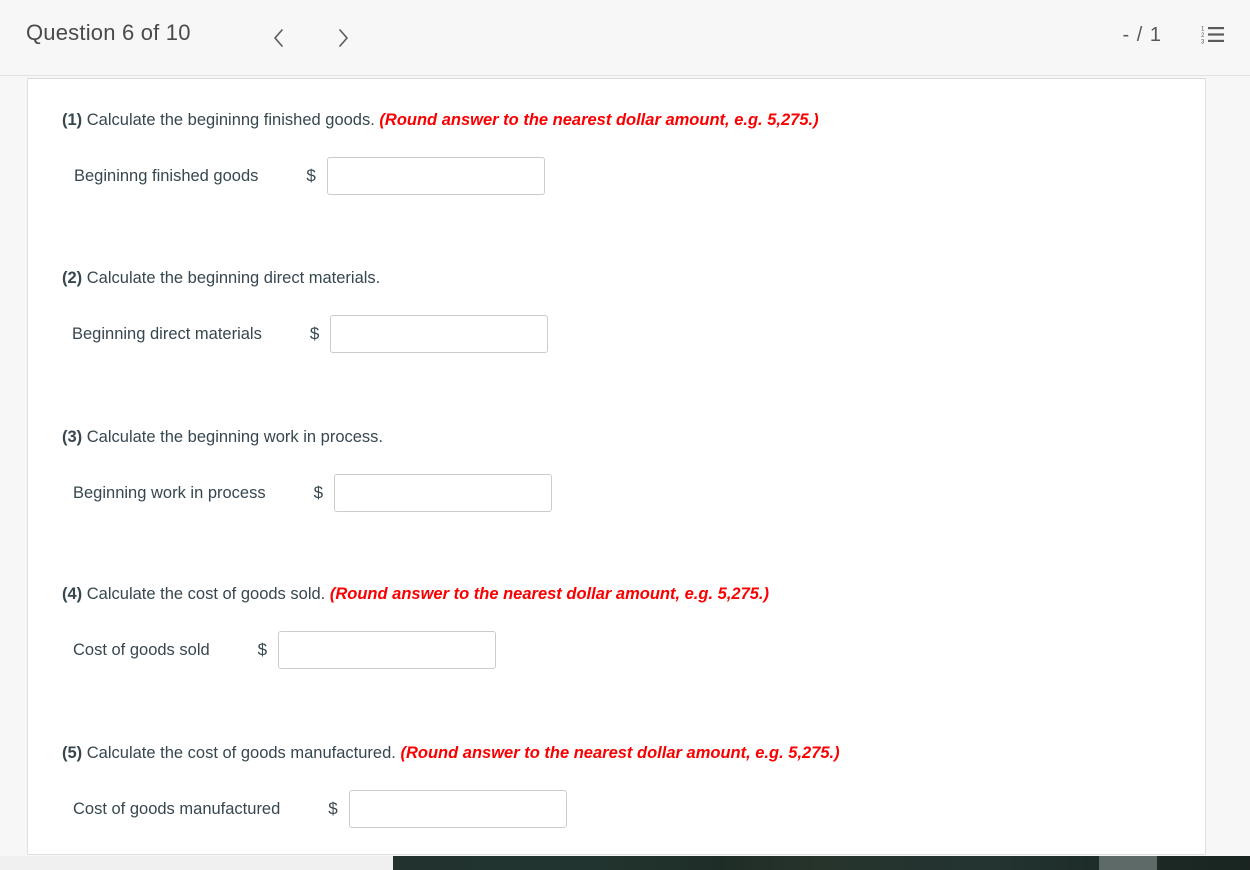 The width and height of the screenshot is (1250, 870). What do you see at coordinates (235, 437) in the screenshot?
I see `question-text: Calculate the beginning work in process.` at bounding box center [235, 437].